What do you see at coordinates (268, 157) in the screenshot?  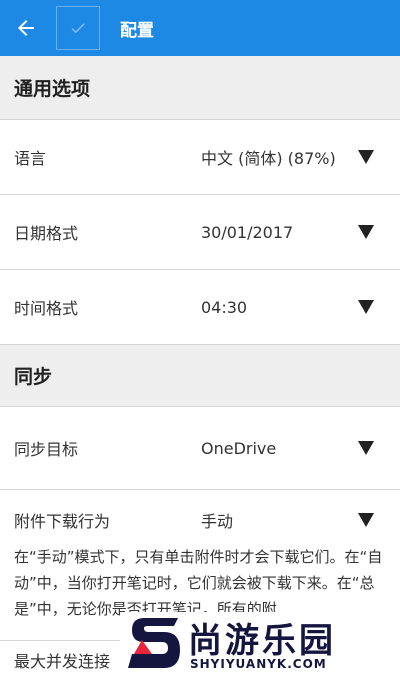 I see `language-value: 中文 (简体) (87%)` at bounding box center [268, 157].